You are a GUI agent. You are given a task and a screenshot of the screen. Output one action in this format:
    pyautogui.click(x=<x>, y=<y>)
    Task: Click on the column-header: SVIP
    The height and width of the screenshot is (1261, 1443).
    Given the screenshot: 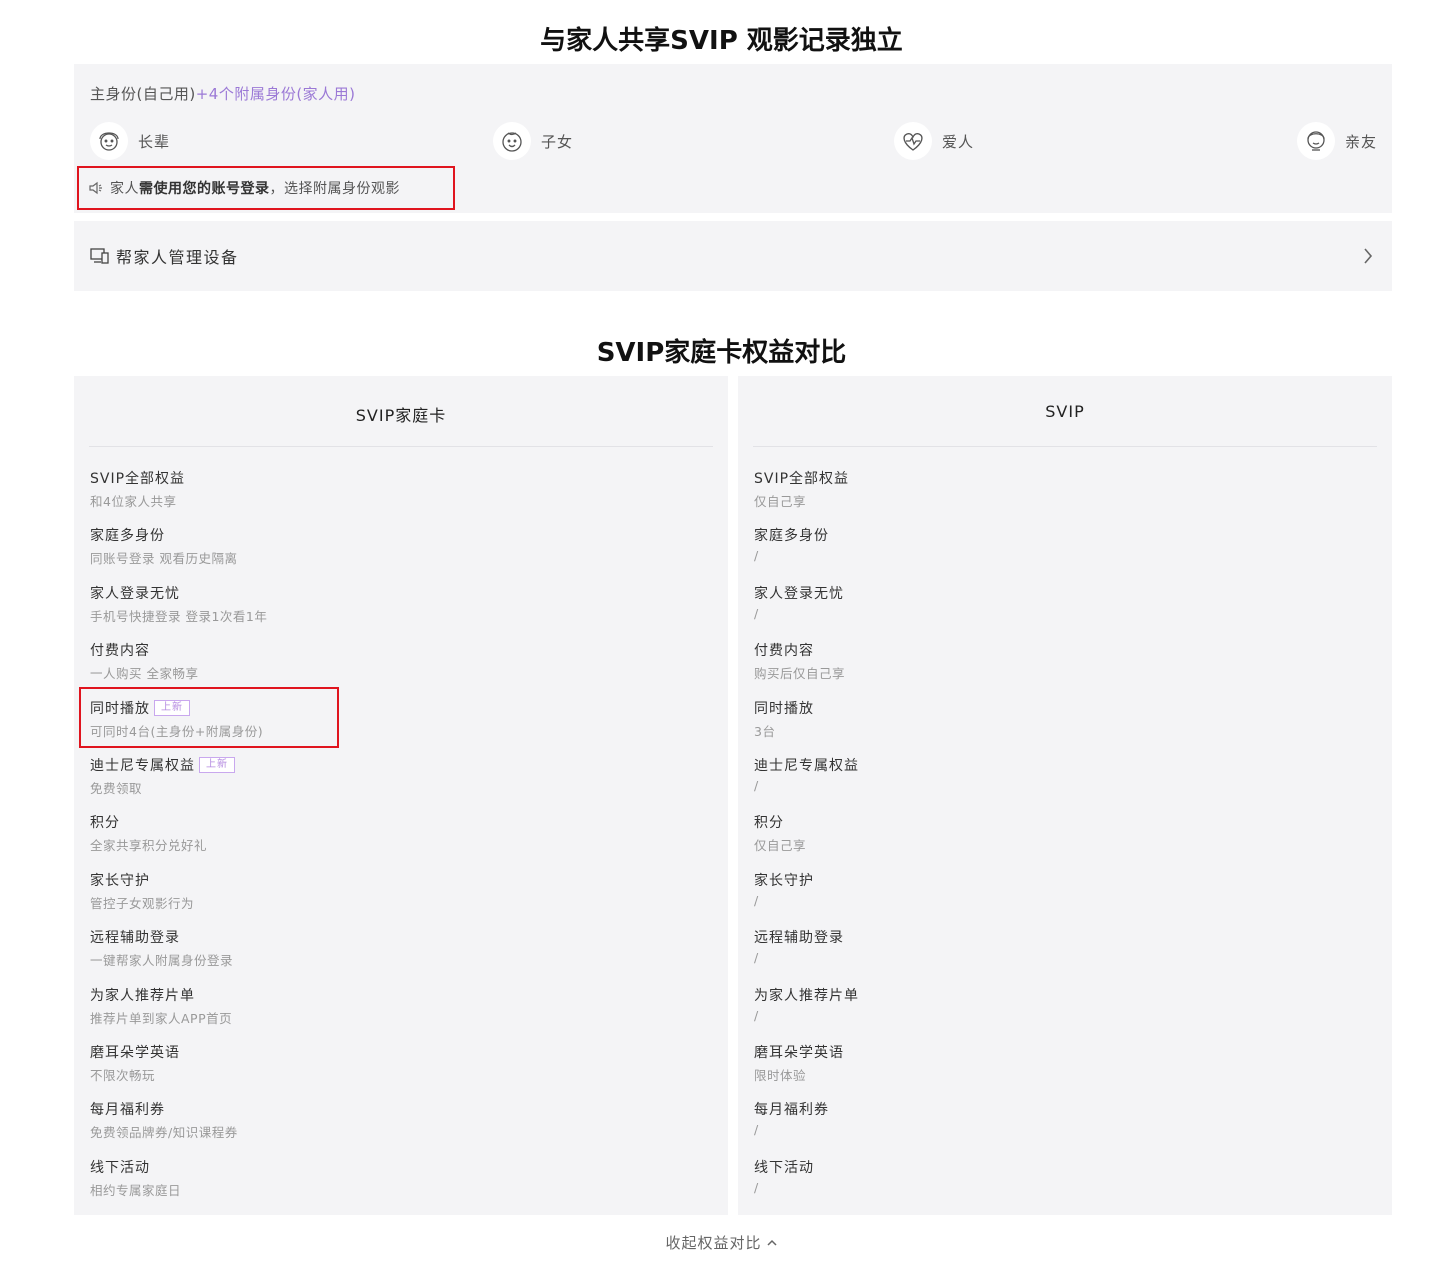 What is the action you would take?
    pyautogui.click(x=1065, y=411)
    